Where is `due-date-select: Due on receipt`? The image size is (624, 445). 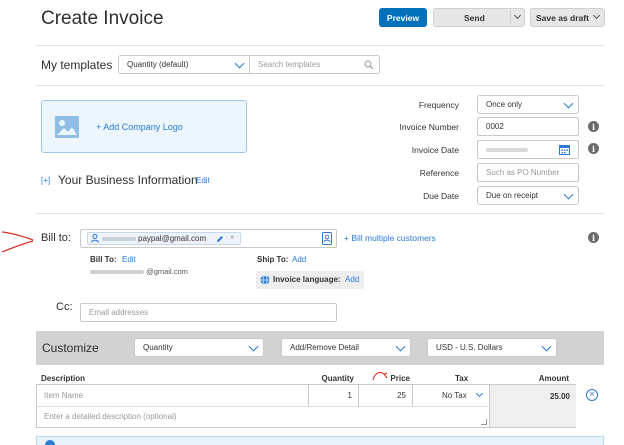
due-date-select: Due on receipt is located at coordinates (528, 195).